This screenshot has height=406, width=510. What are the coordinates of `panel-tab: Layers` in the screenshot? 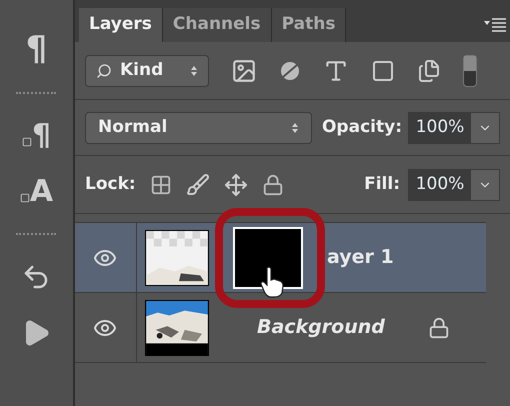 It's located at (120, 25).